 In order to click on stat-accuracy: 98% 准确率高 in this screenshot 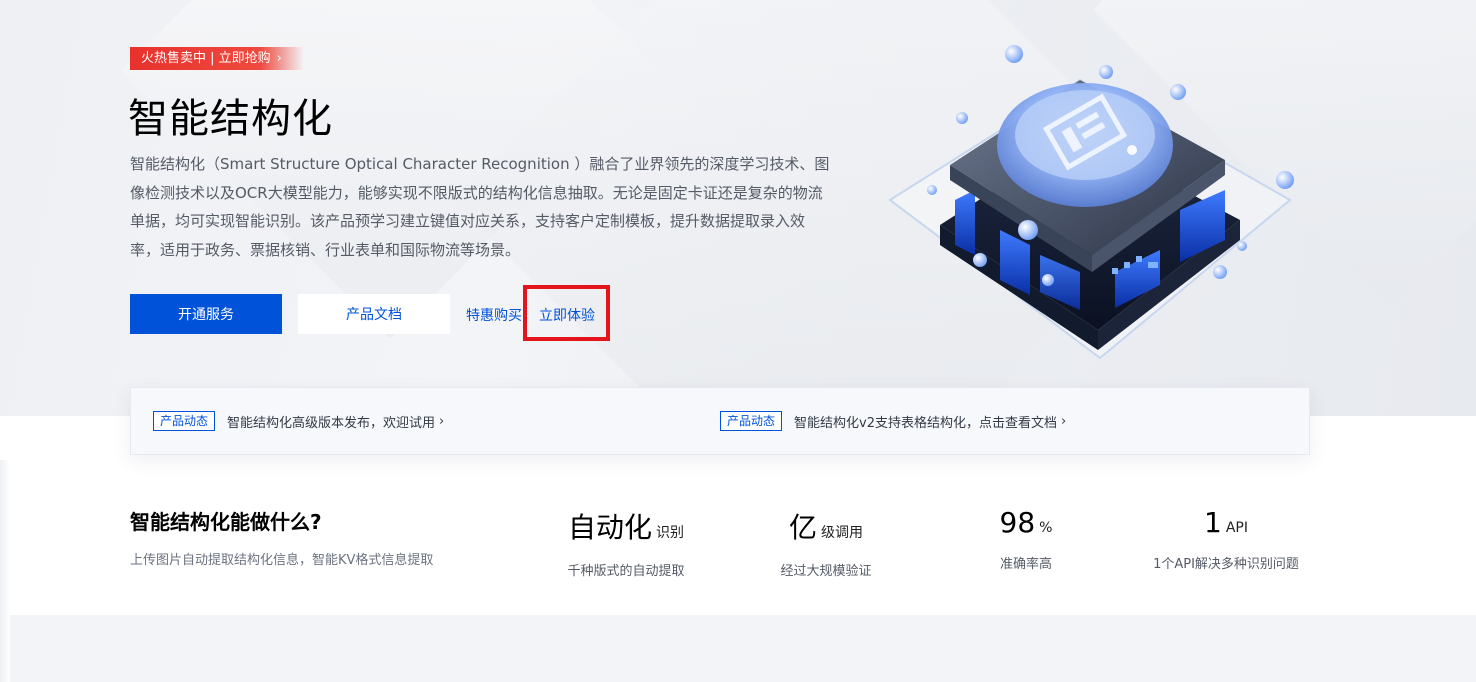, I will do `click(1026, 539)`.